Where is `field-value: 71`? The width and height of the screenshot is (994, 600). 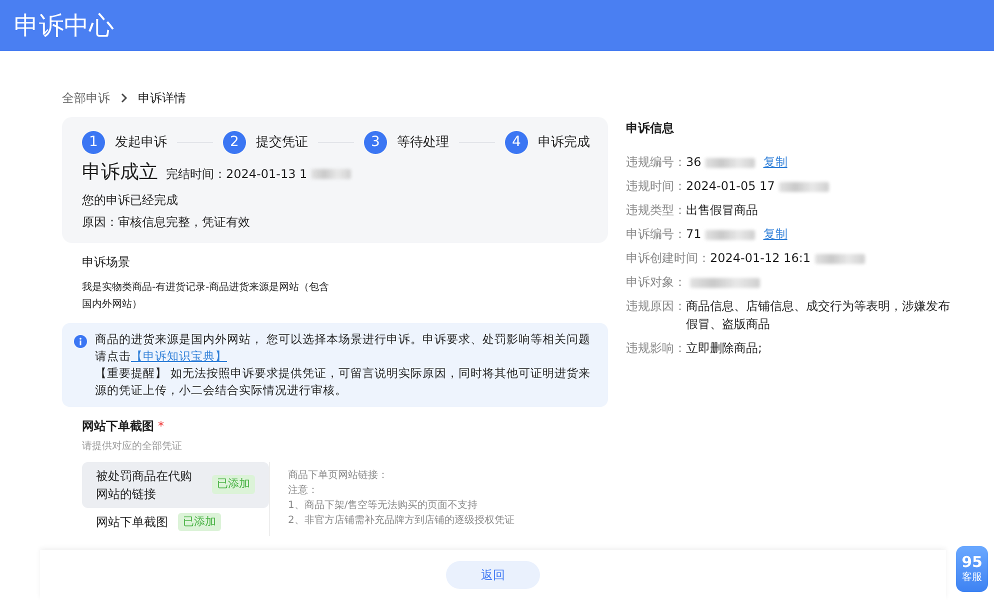 field-value: 71 is located at coordinates (694, 234).